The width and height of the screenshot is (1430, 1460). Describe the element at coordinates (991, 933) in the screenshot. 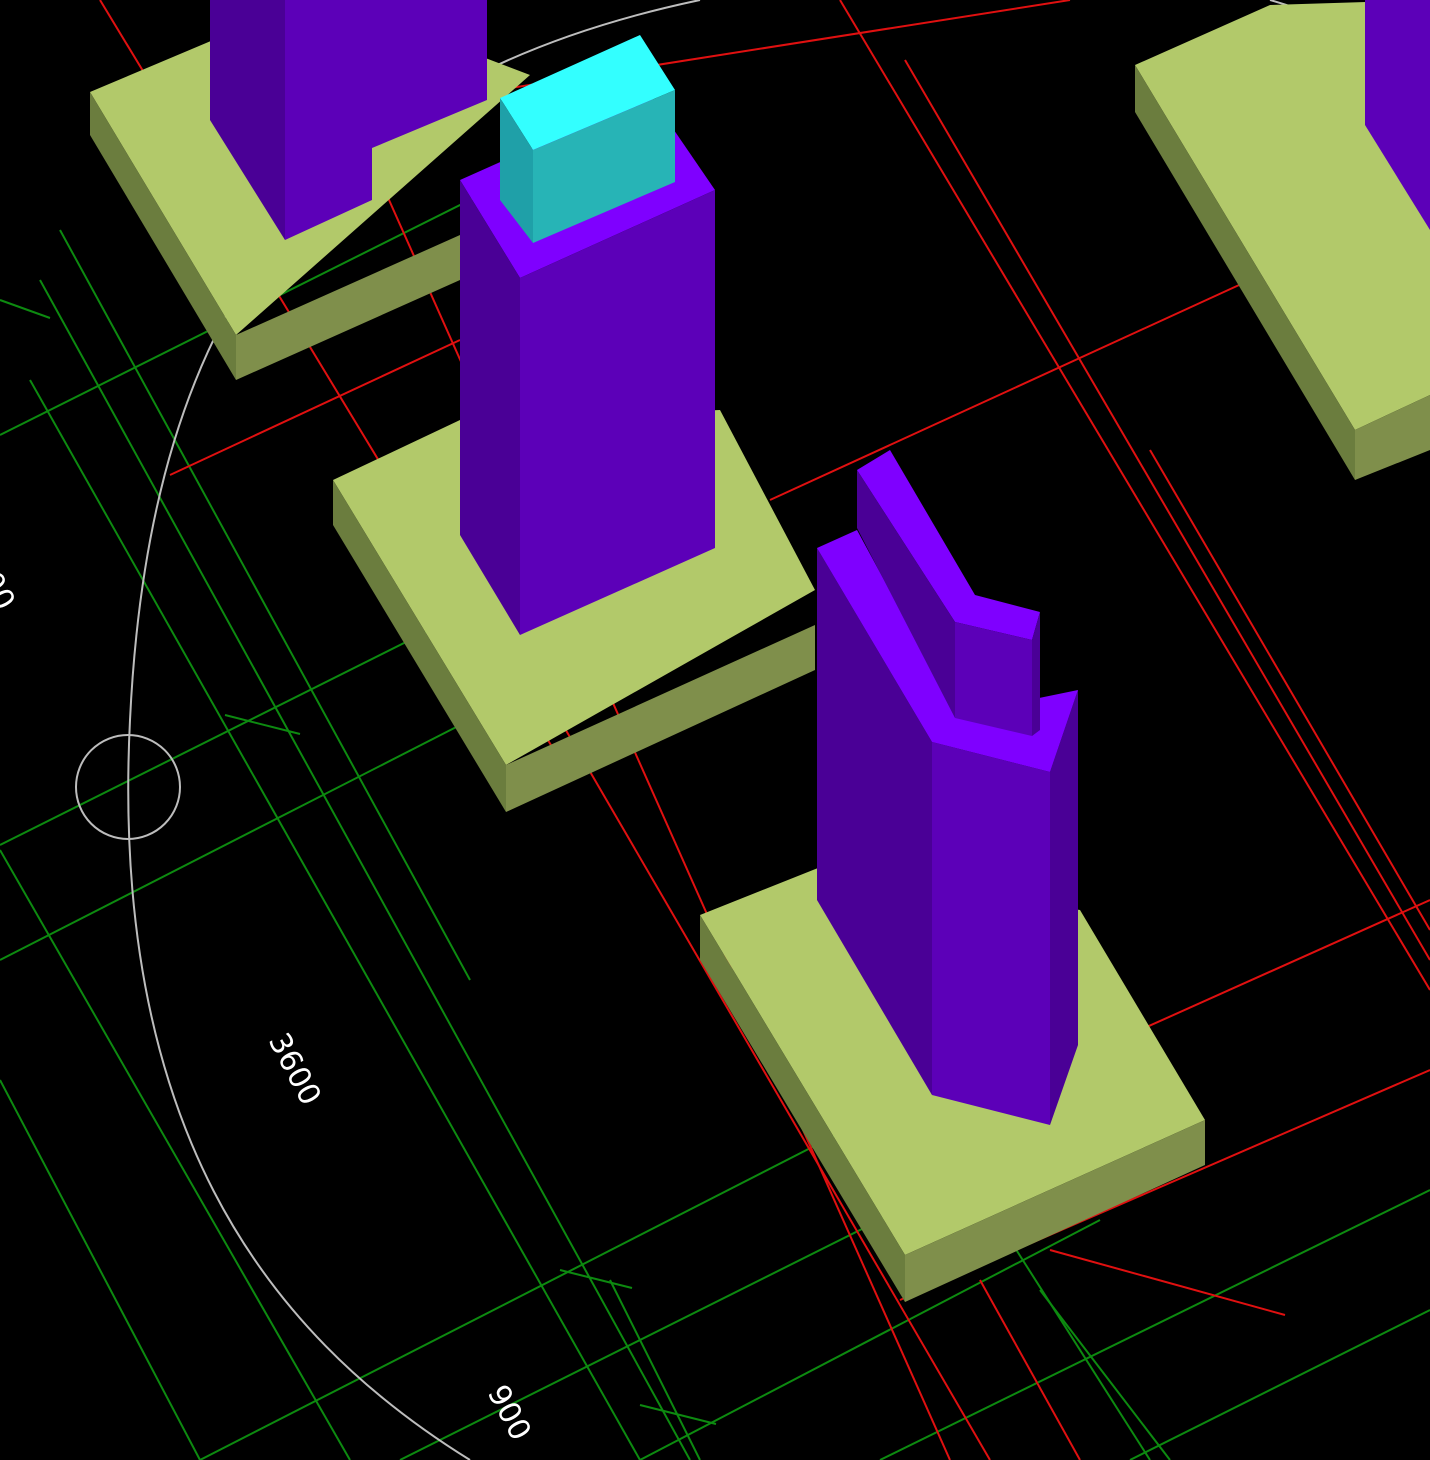

I see `tower-3-front` at that location.